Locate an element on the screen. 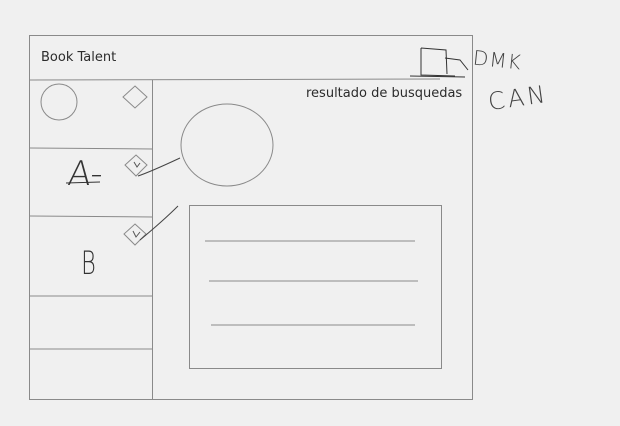 The image size is (620, 426). profile-image-placeholder is located at coordinates (227, 145).